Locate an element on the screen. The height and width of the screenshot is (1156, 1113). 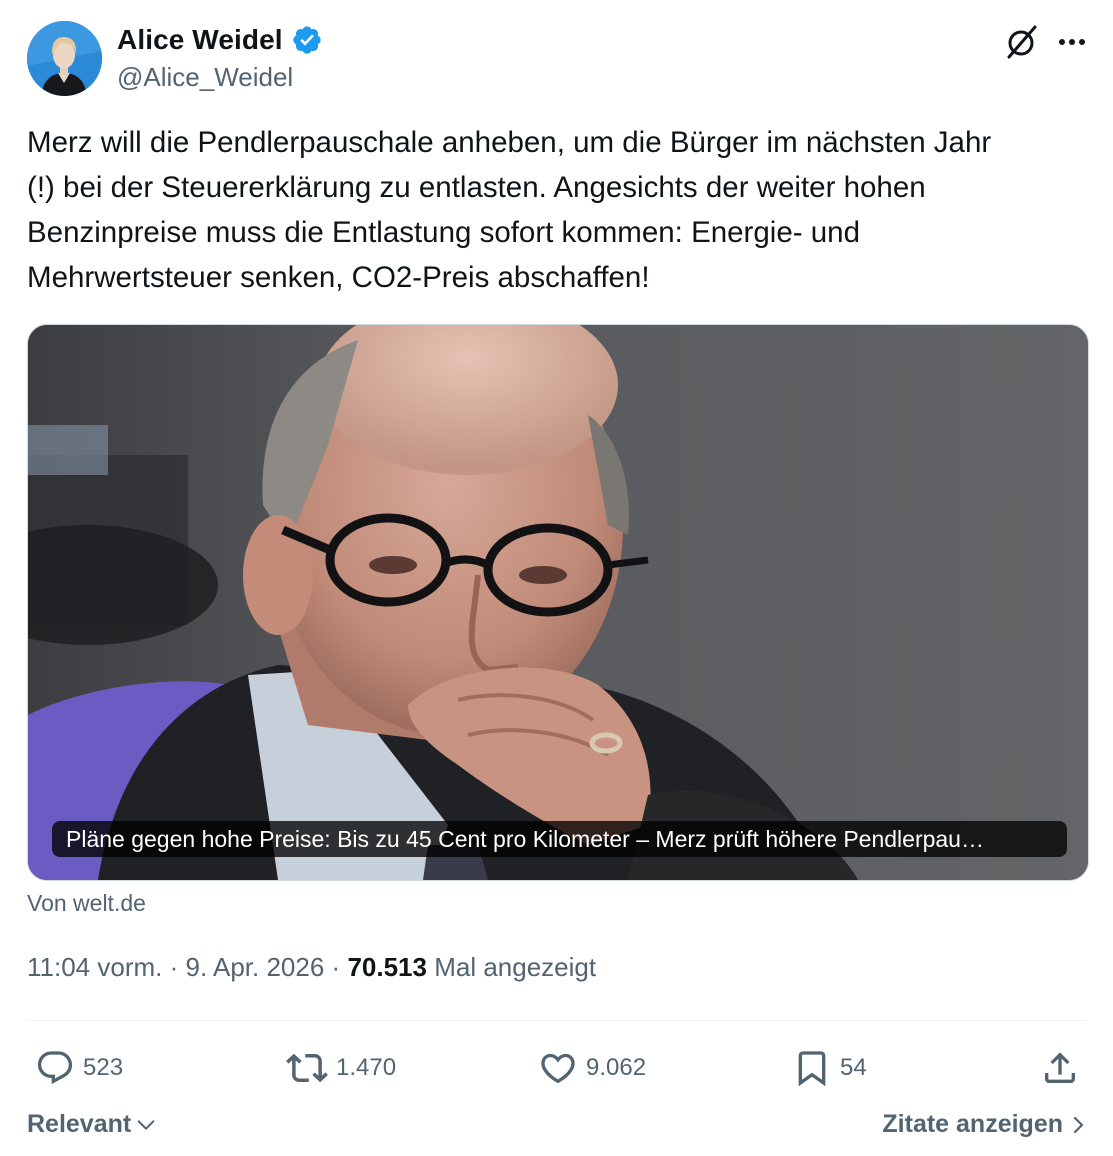
avatar-image is located at coordinates (64, 58).